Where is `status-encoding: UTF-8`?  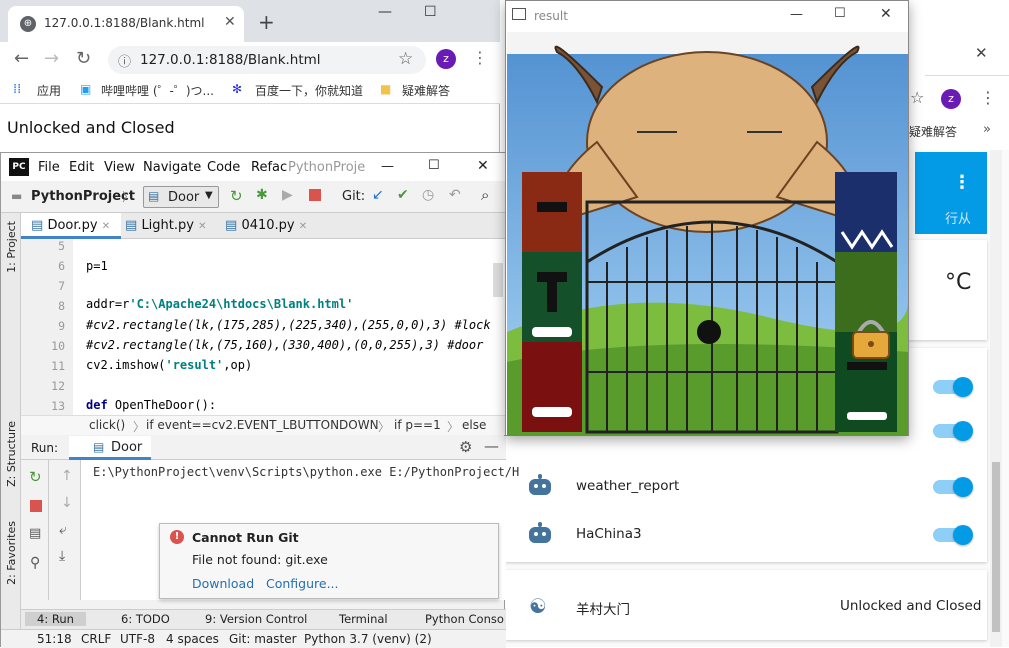 status-encoding: UTF-8 is located at coordinates (137, 639).